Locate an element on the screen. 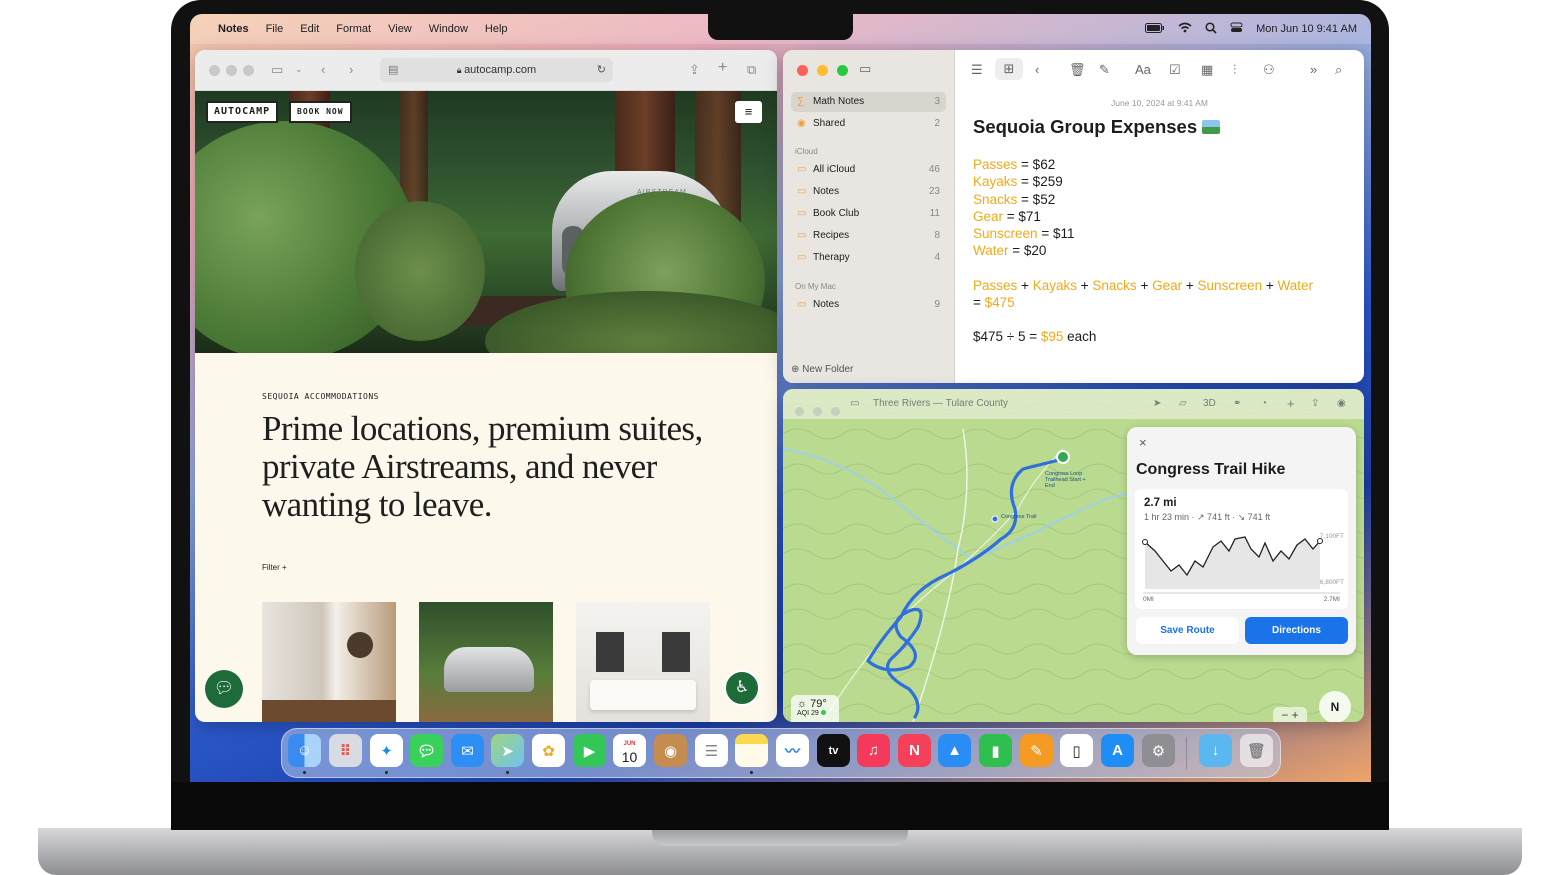 The height and width of the screenshot is (875, 1558). finder-icon: ☺ is located at coordinates (304, 750).